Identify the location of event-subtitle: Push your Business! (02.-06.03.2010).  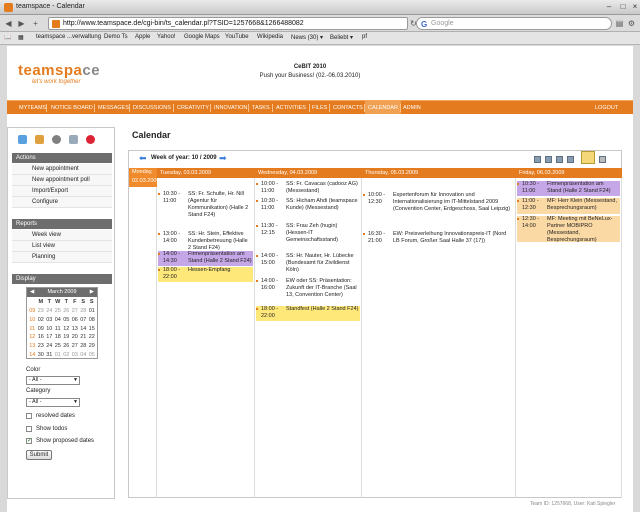
(310, 76).